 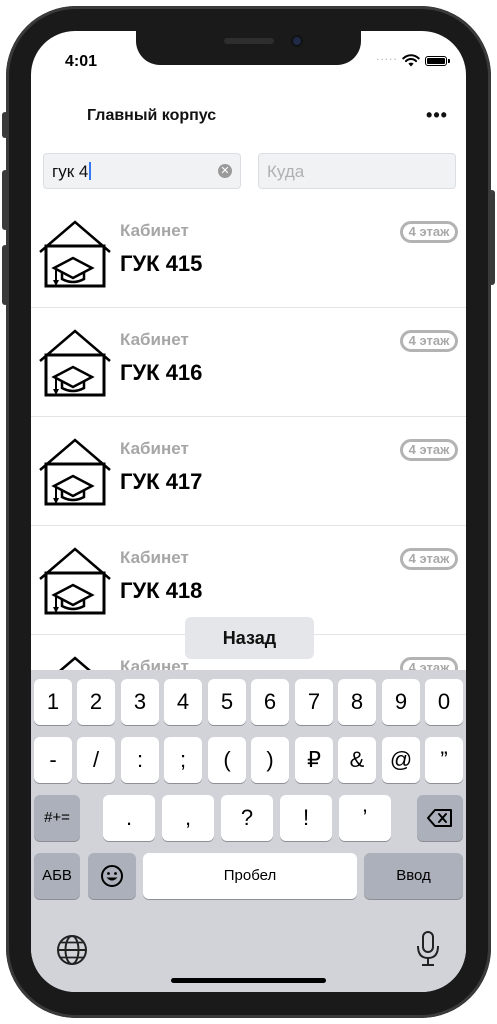 I want to click on backspace-key, so click(x=440, y=818).